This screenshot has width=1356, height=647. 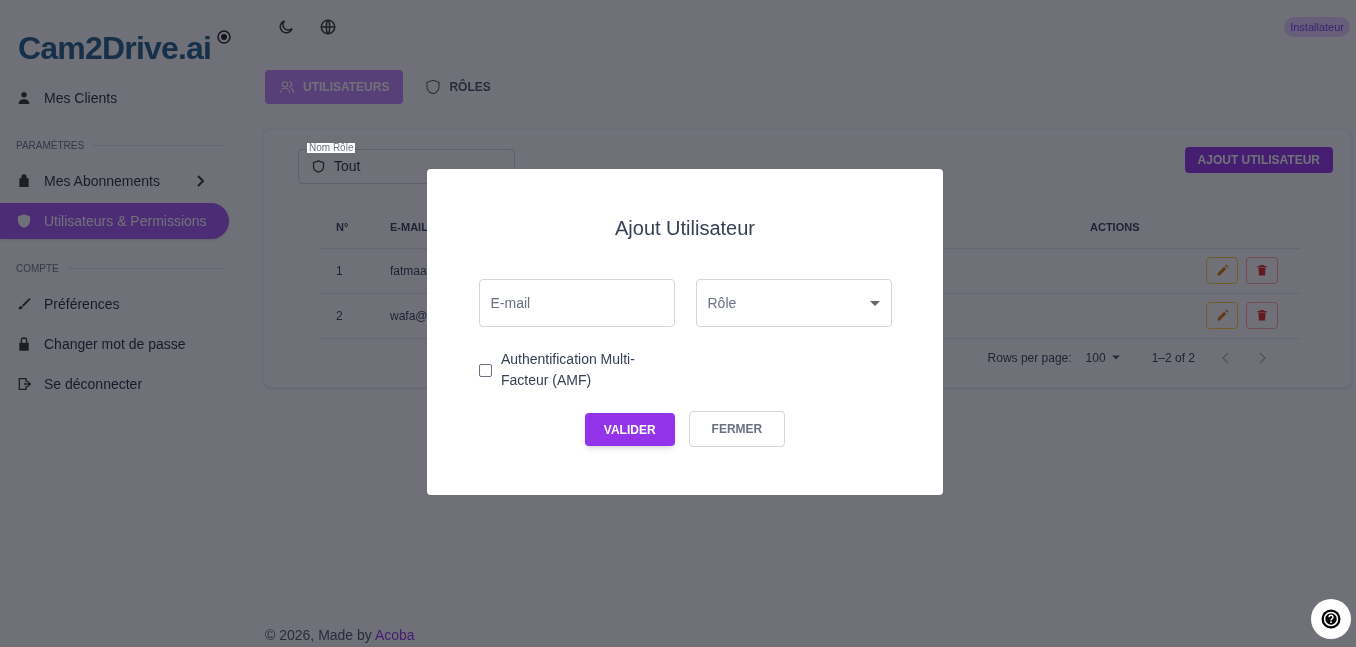 What do you see at coordinates (339, 315) in the screenshot?
I see `table-cell: 2` at bounding box center [339, 315].